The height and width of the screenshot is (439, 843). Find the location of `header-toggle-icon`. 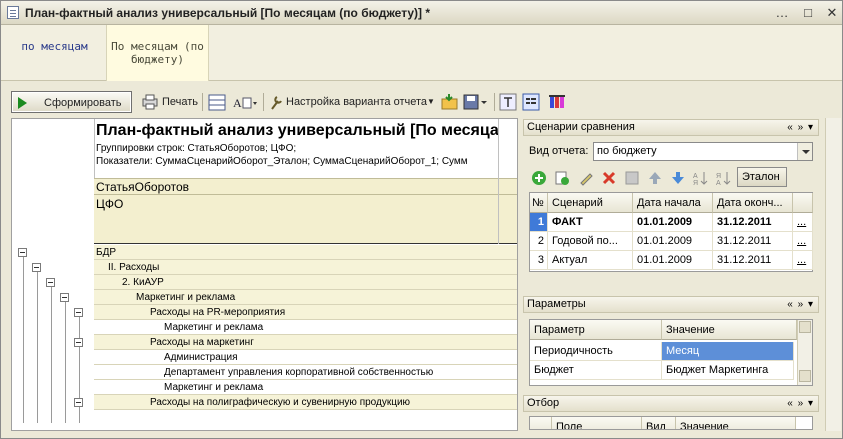

header-toggle-icon is located at coordinates (508, 102).